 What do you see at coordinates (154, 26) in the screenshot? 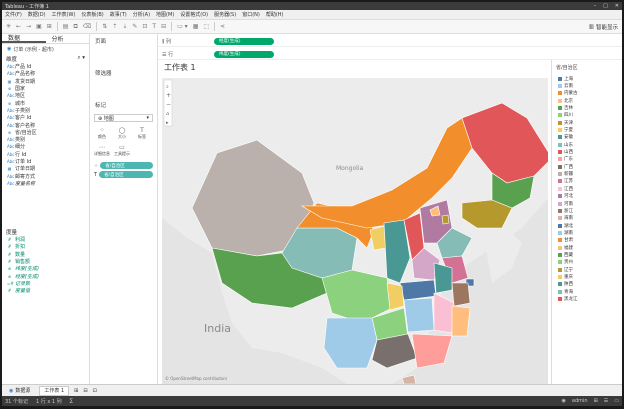
I see `label-icon: T` at bounding box center [154, 26].